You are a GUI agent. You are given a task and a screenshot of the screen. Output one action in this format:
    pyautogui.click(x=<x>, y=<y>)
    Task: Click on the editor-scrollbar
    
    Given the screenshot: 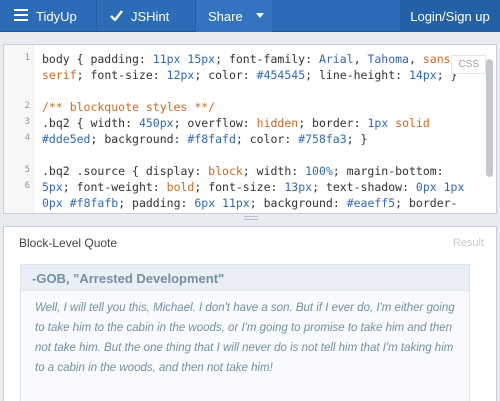 What is the action you would take?
    pyautogui.click(x=489, y=118)
    